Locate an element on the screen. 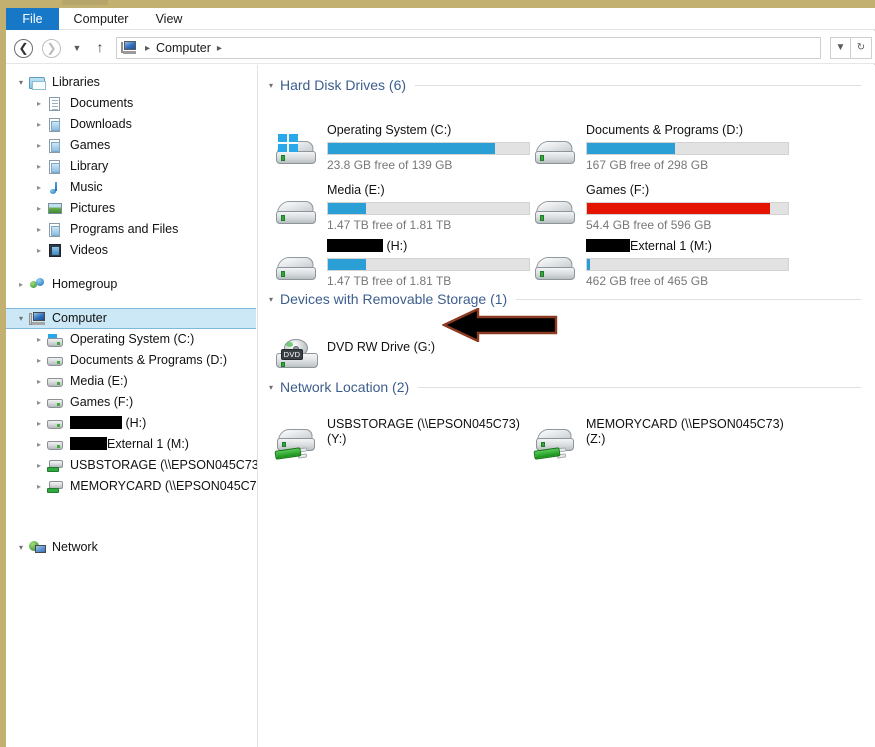 This screenshot has width=875, height=747. sidebar-item-network: ▾ Network is located at coordinates (131, 547).